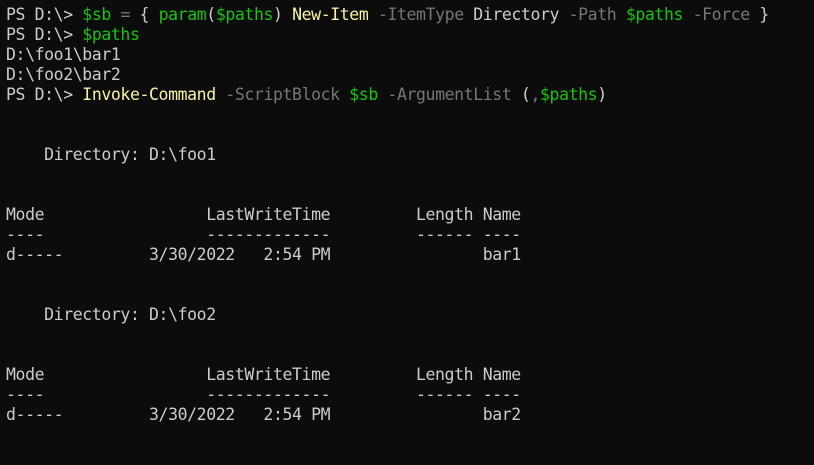 This screenshot has height=465, width=814. What do you see at coordinates (263, 414) in the screenshot?
I see `token-plain: d----- 3/30/2022 2:54 PM bar2` at bounding box center [263, 414].